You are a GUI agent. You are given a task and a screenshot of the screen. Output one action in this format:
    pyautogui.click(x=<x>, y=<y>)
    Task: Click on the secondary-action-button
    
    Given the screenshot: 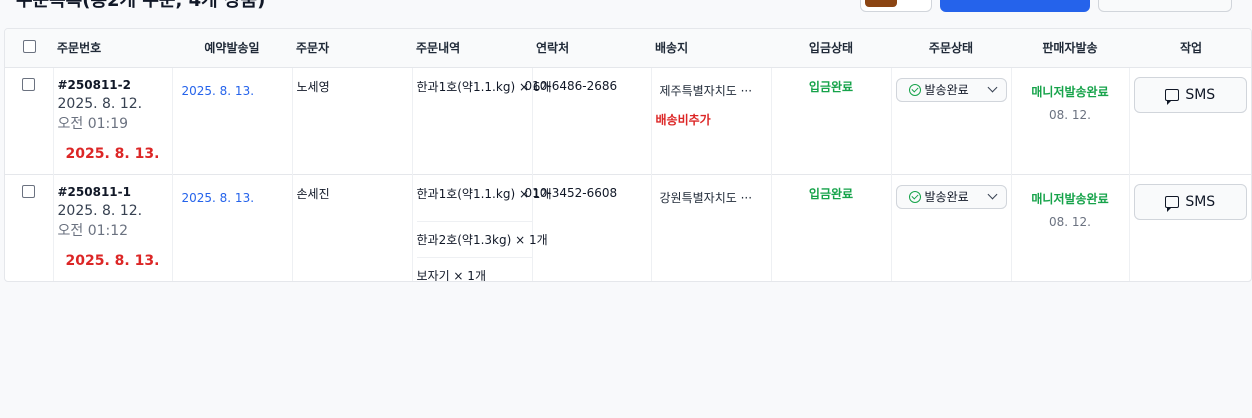 What is the action you would take?
    pyautogui.click(x=1165, y=6)
    